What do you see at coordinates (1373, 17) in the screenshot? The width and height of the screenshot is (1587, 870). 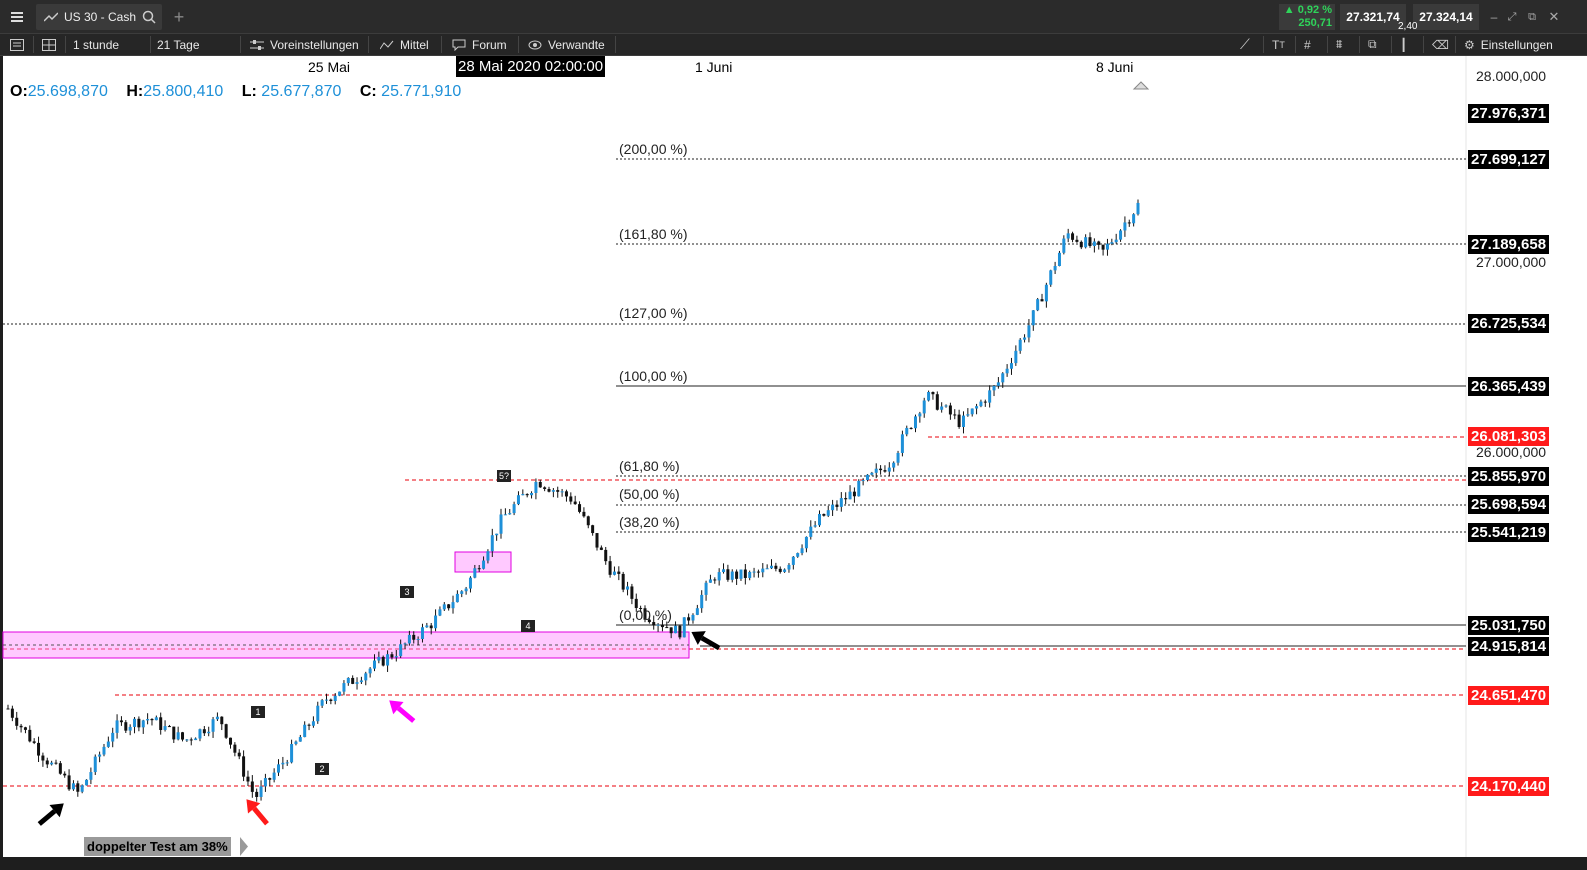 I see `bid-price: 27.321,74` at bounding box center [1373, 17].